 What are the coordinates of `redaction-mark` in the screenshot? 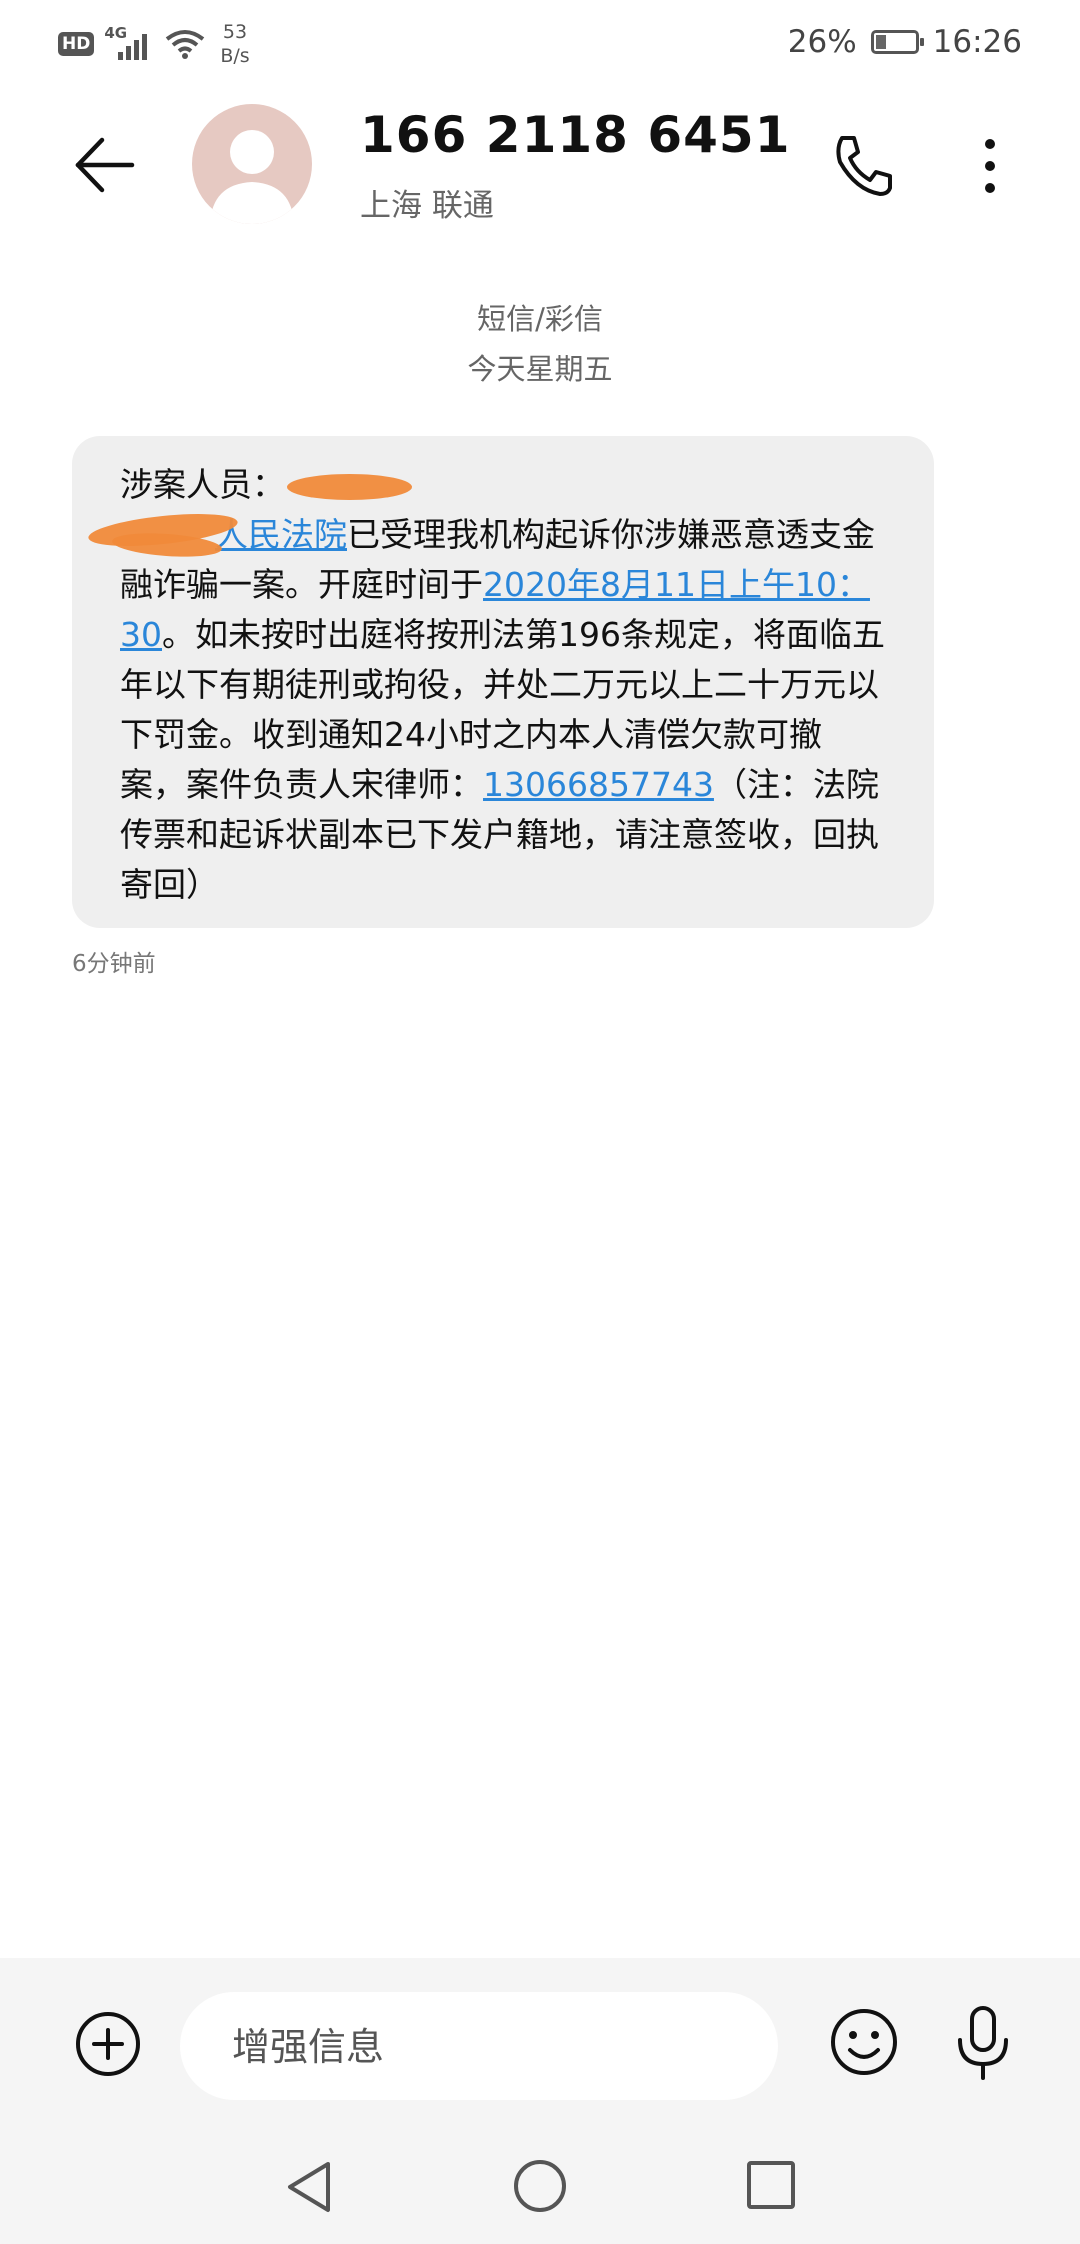 It's located at (349, 487).